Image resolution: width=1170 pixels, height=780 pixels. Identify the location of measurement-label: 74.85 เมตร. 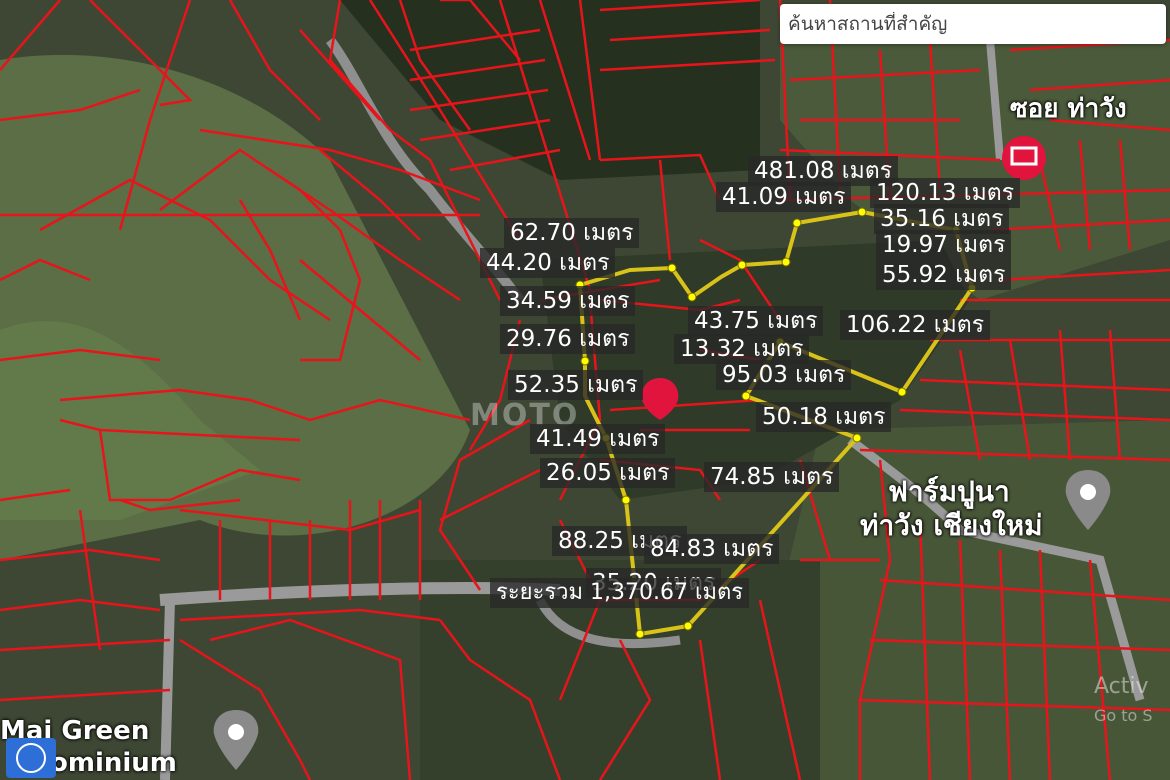
(772, 477).